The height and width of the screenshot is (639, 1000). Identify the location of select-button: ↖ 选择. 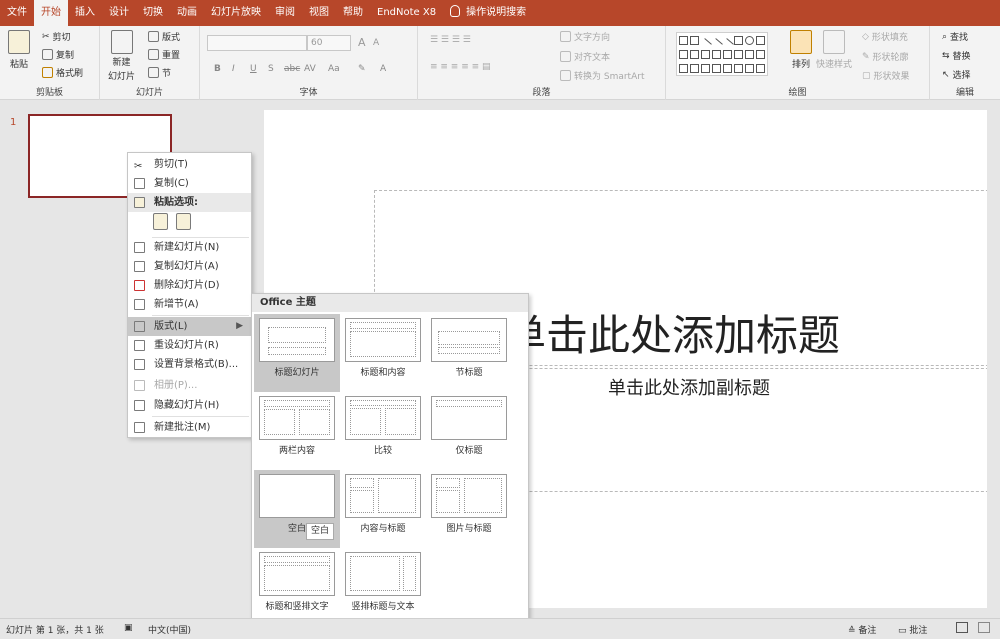
(956, 75).